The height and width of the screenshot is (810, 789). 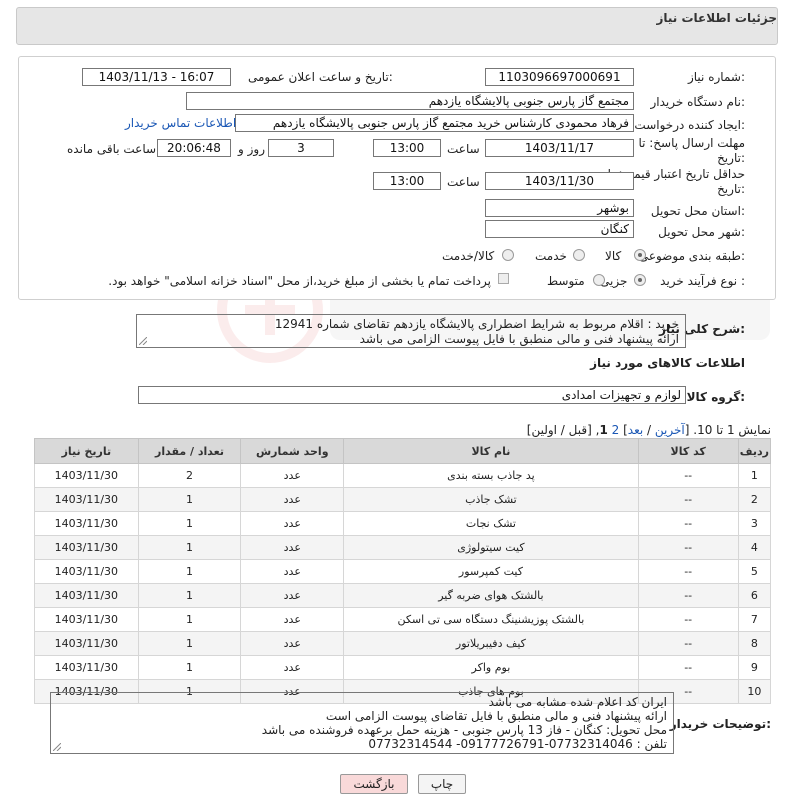 What do you see at coordinates (491, 547) in the screenshot?
I see `cell-item-name: کیت سیتولوژی` at bounding box center [491, 547].